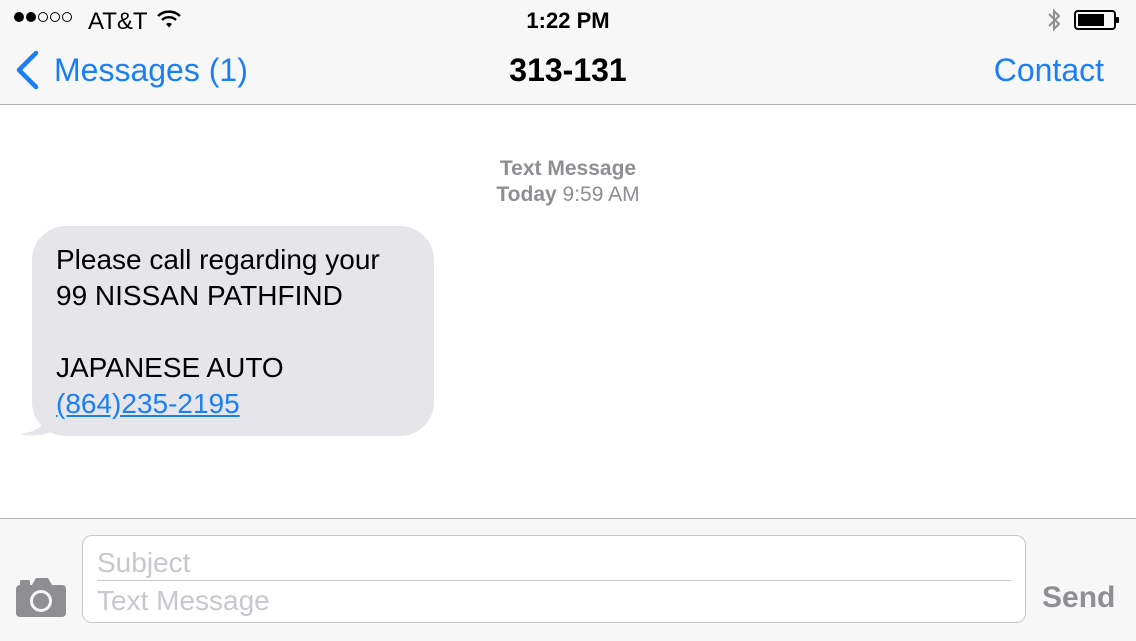 Image resolution: width=1136 pixels, height=641 pixels. I want to click on message-line: JAPANESE AUTO, so click(170, 367).